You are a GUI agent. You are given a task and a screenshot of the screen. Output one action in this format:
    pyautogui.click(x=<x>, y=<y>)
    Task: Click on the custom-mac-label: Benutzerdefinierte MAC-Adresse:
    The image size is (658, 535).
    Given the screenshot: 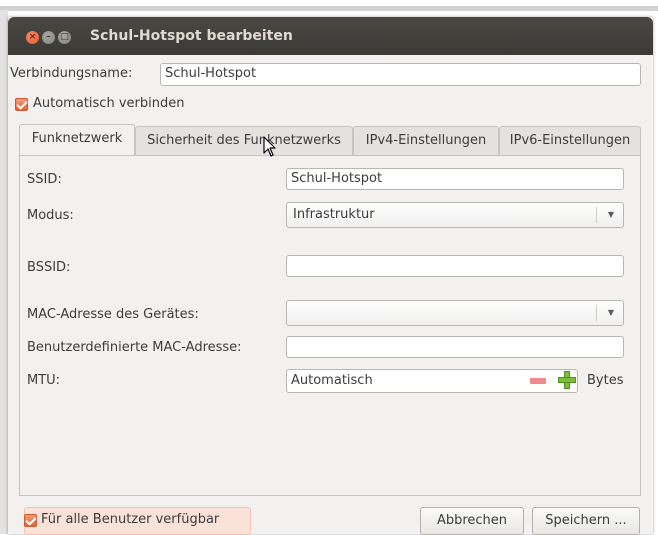 What is the action you would take?
    pyautogui.click(x=134, y=347)
    